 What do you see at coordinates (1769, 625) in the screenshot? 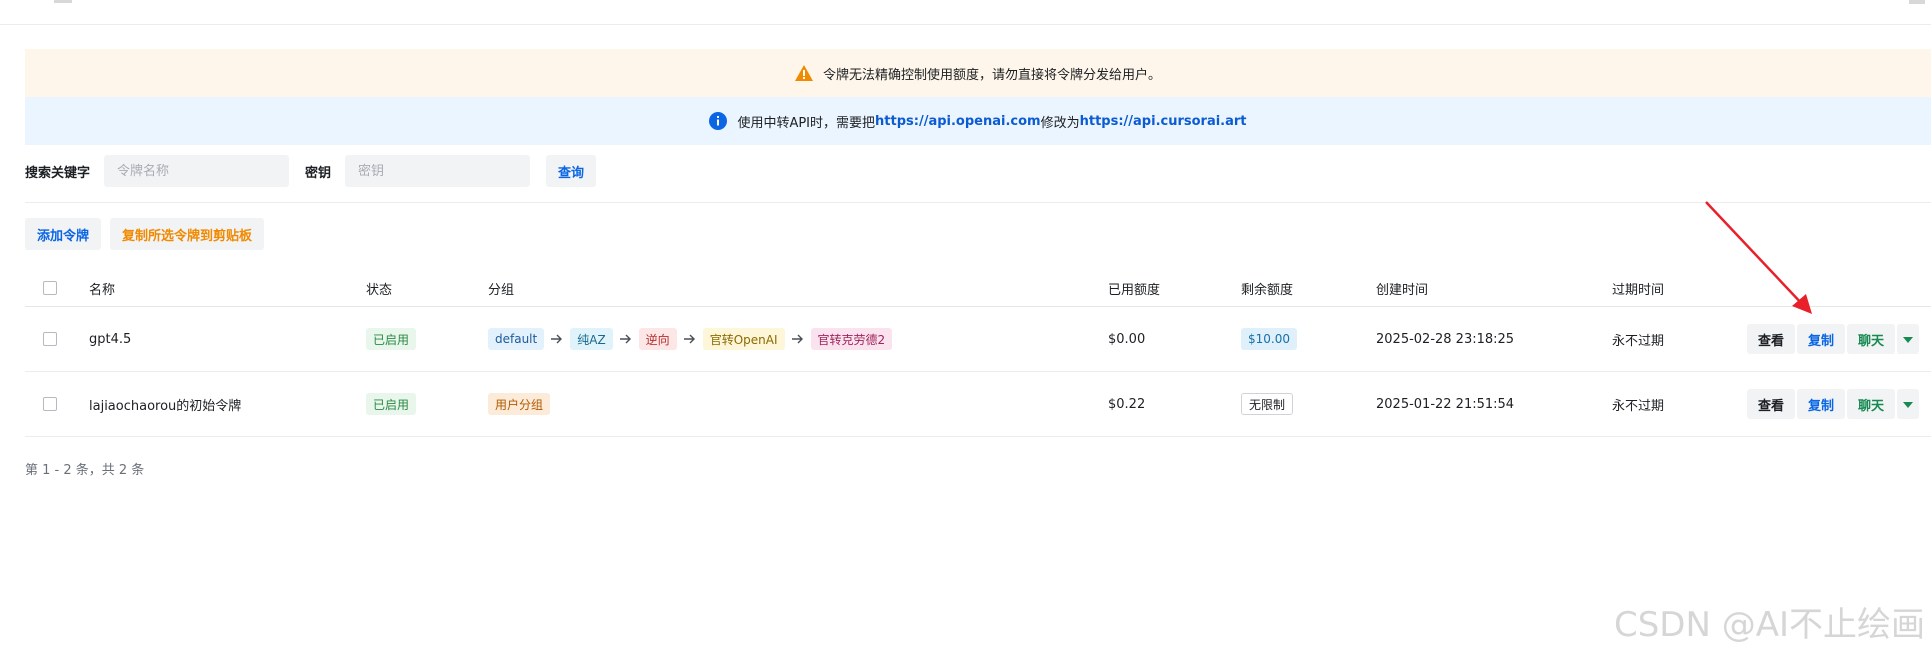
I see `watermark: CSDN @AI不止绘画` at bounding box center [1769, 625].